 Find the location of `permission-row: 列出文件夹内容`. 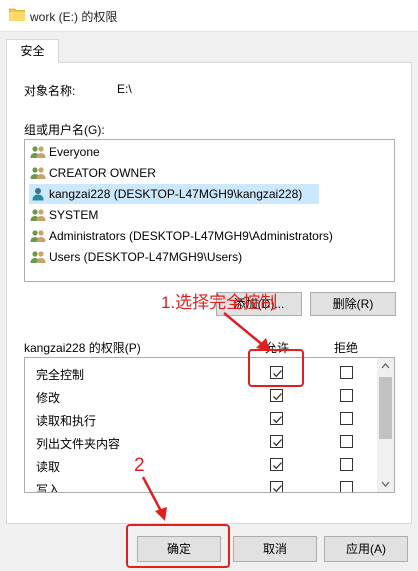

permission-row: 列出文件夹内容 is located at coordinates (201, 442).